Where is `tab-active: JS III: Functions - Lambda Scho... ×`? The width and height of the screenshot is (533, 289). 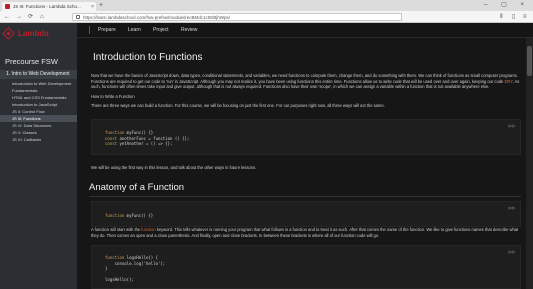
tab-active: JS III: Functions - Lambda Scho... × is located at coordinates (49, 6).